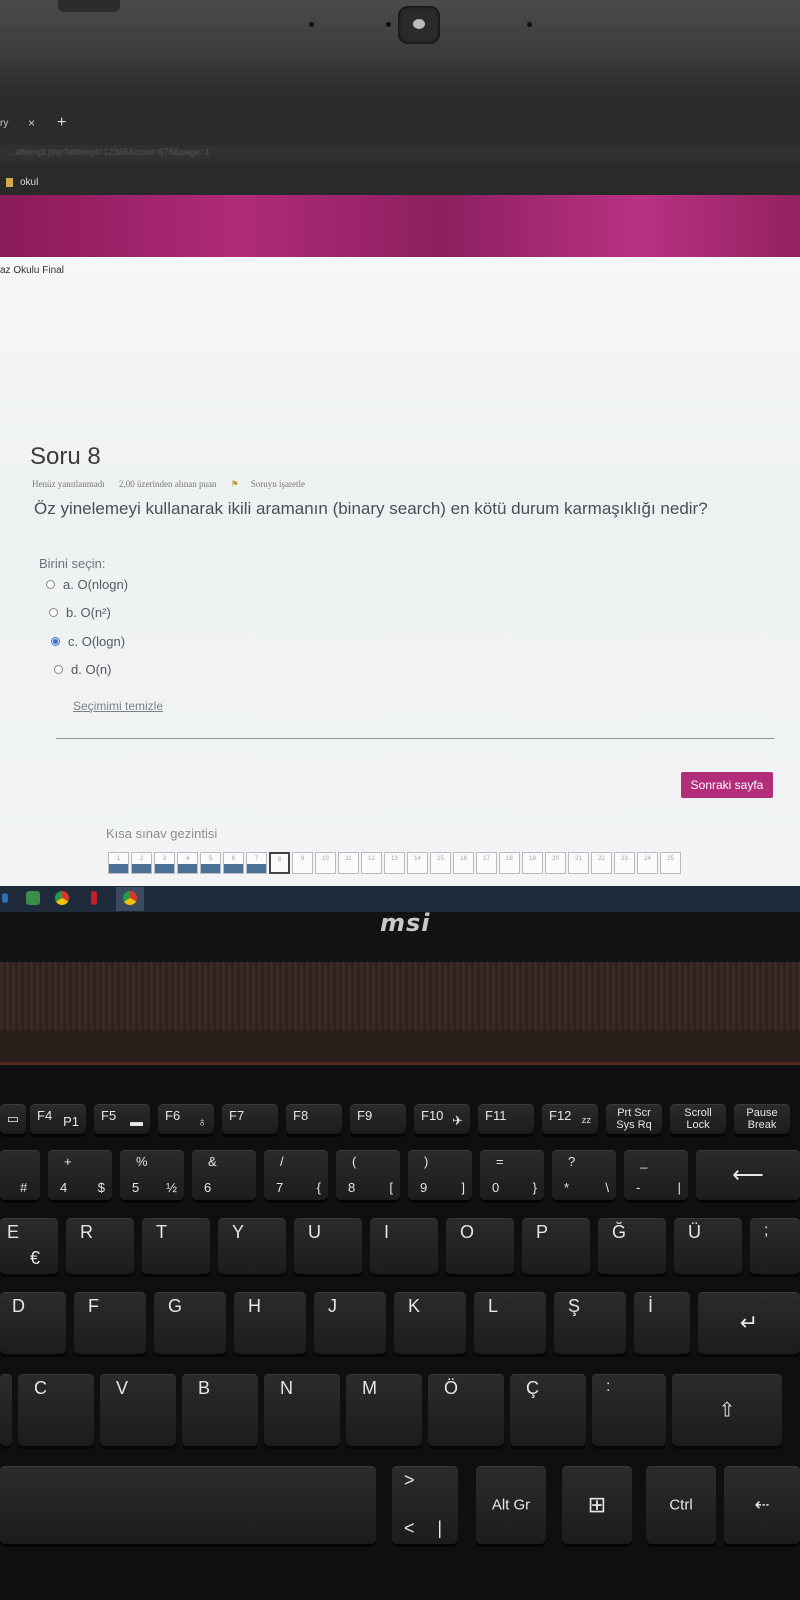 This screenshot has height=1600, width=800. What do you see at coordinates (314, 1119) in the screenshot?
I see `key-f8: F8` at bounding box center [314, 1119].